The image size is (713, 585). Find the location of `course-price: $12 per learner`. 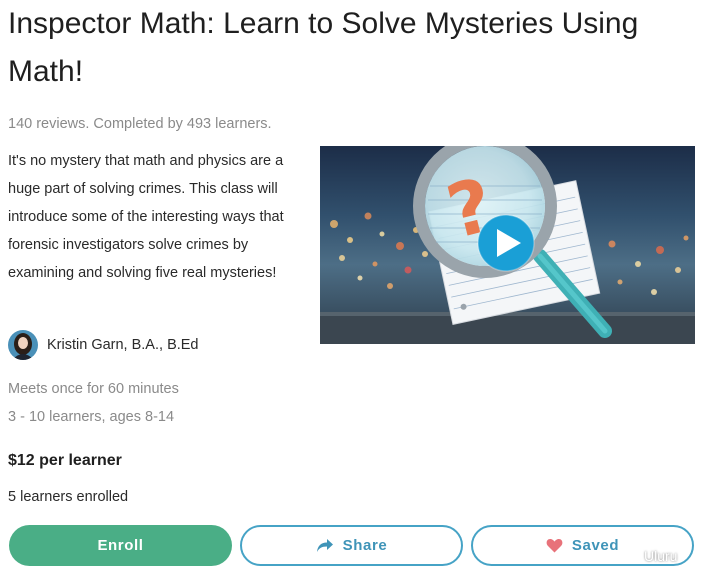

course-price: $12 per learner is located at coordinates (65, 460).